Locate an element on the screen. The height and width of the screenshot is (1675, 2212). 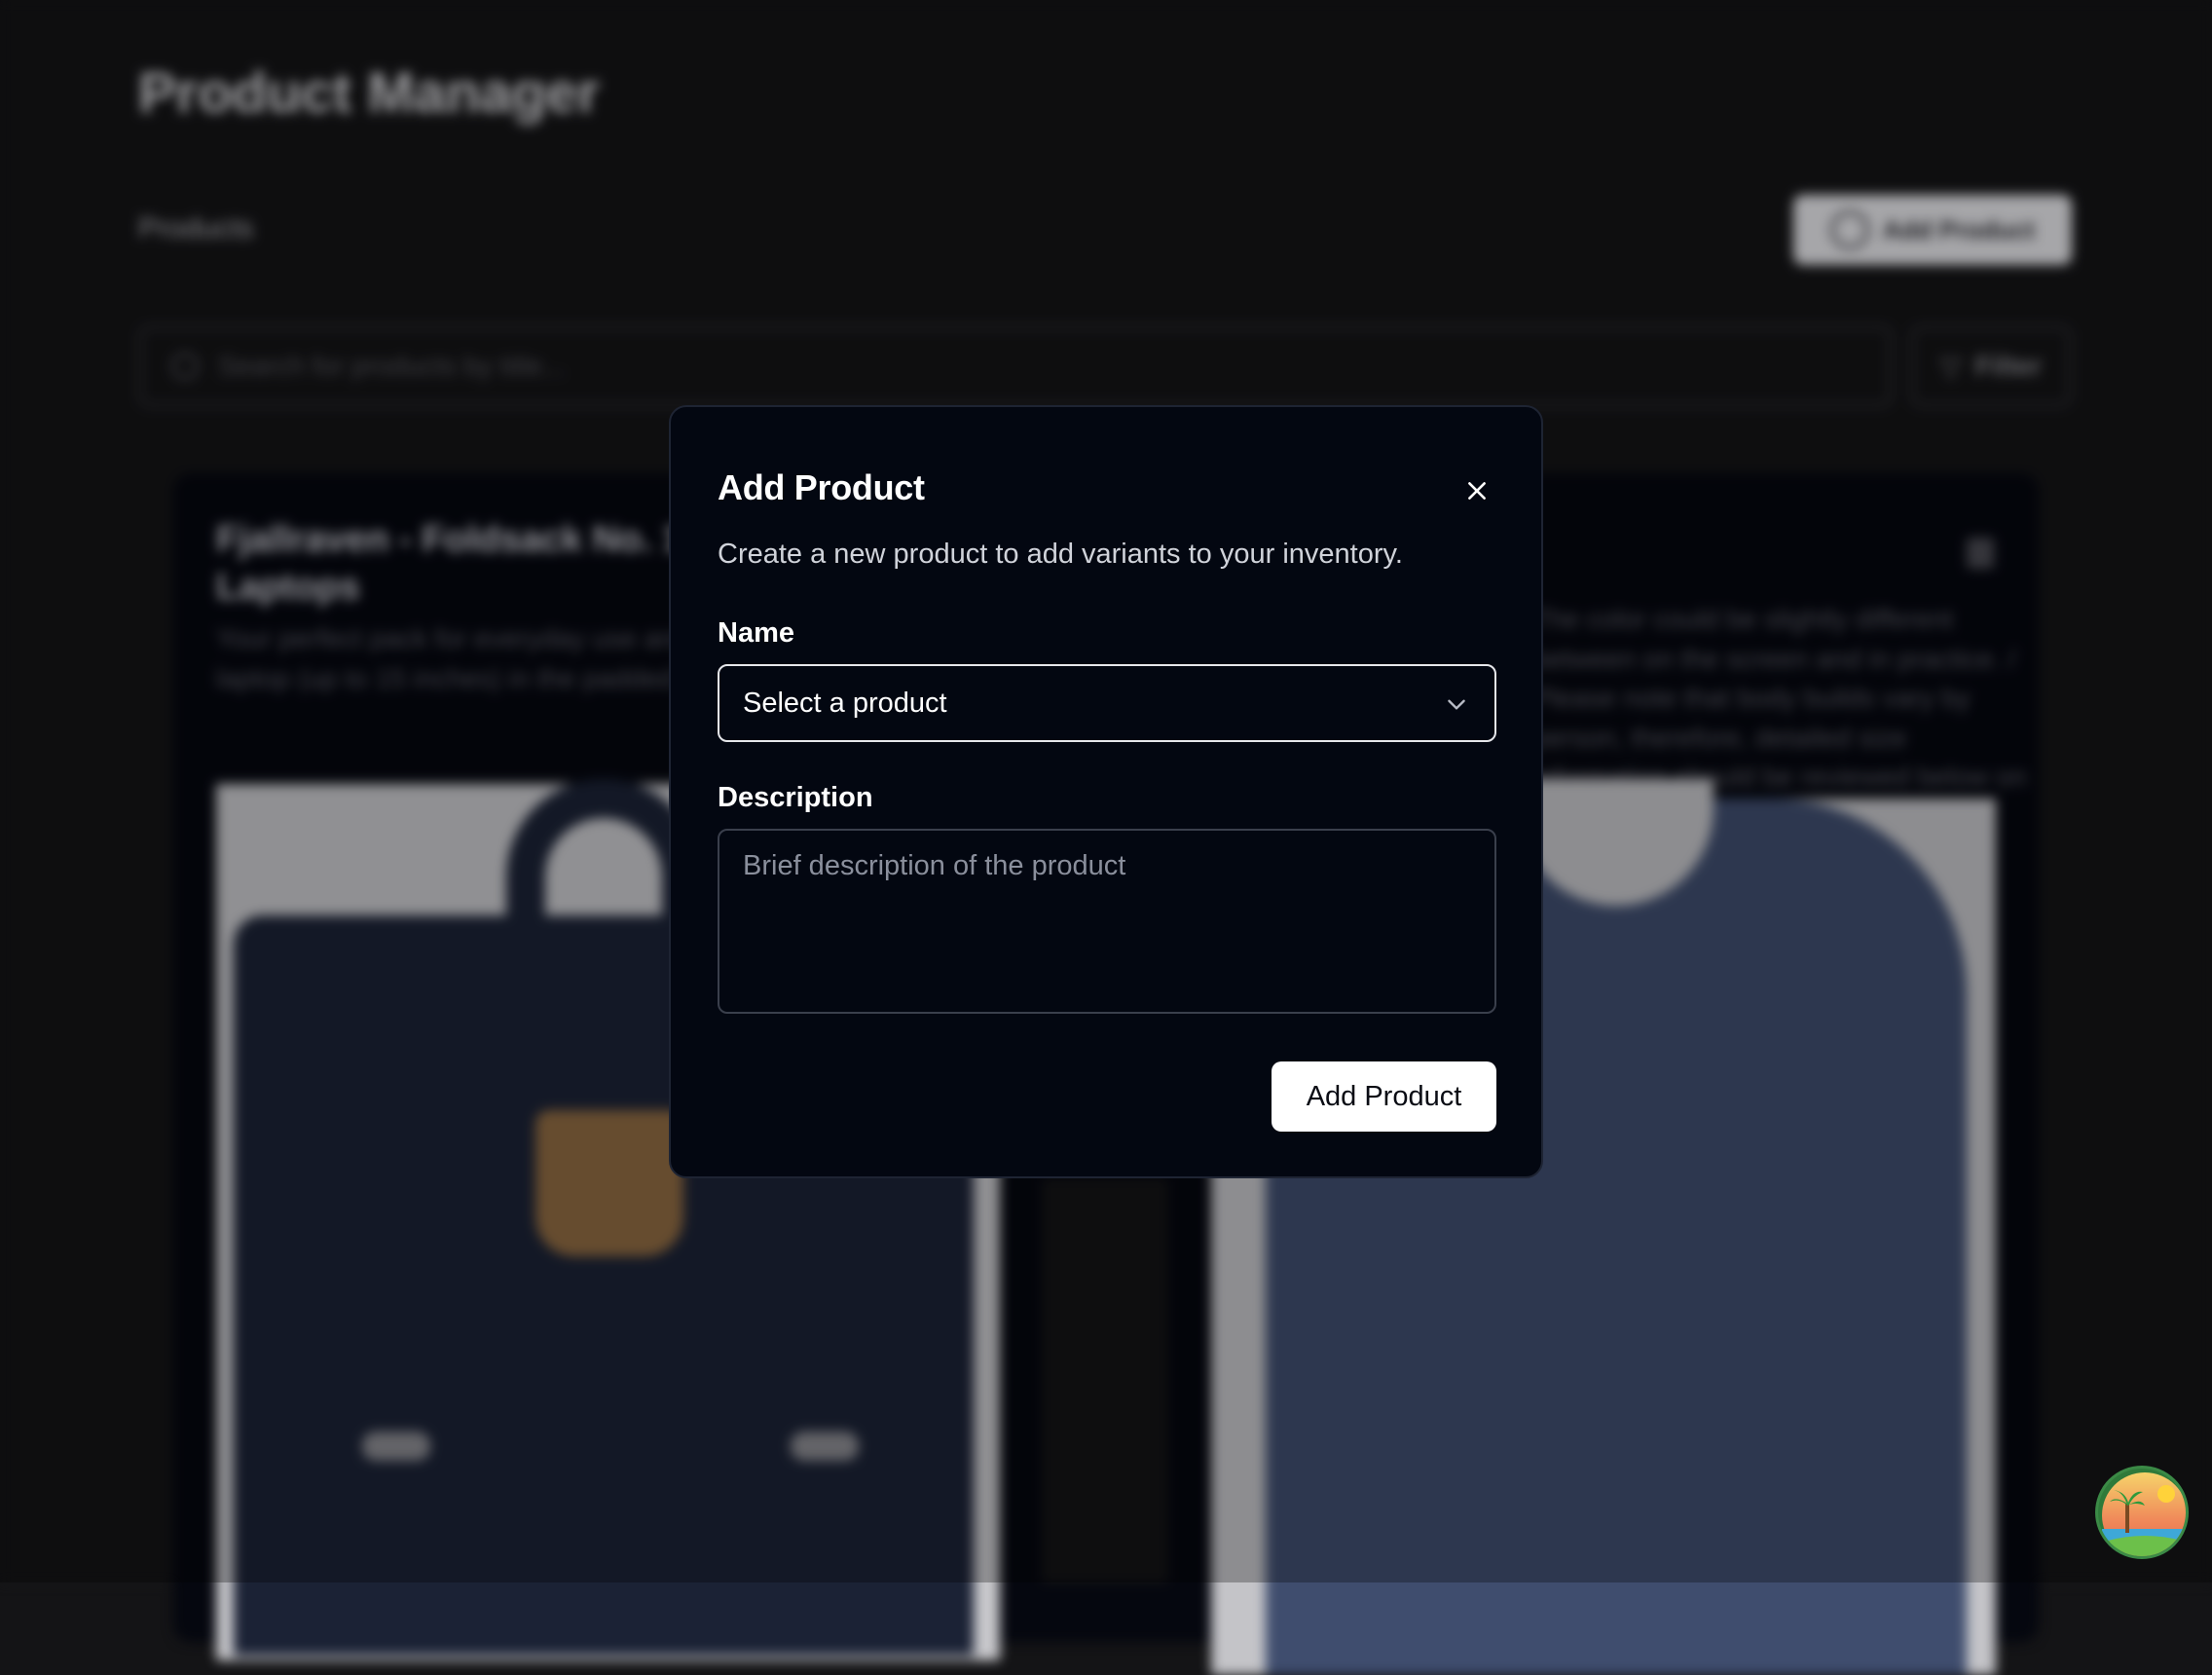
close-button is located at coordinates (1476, 490).